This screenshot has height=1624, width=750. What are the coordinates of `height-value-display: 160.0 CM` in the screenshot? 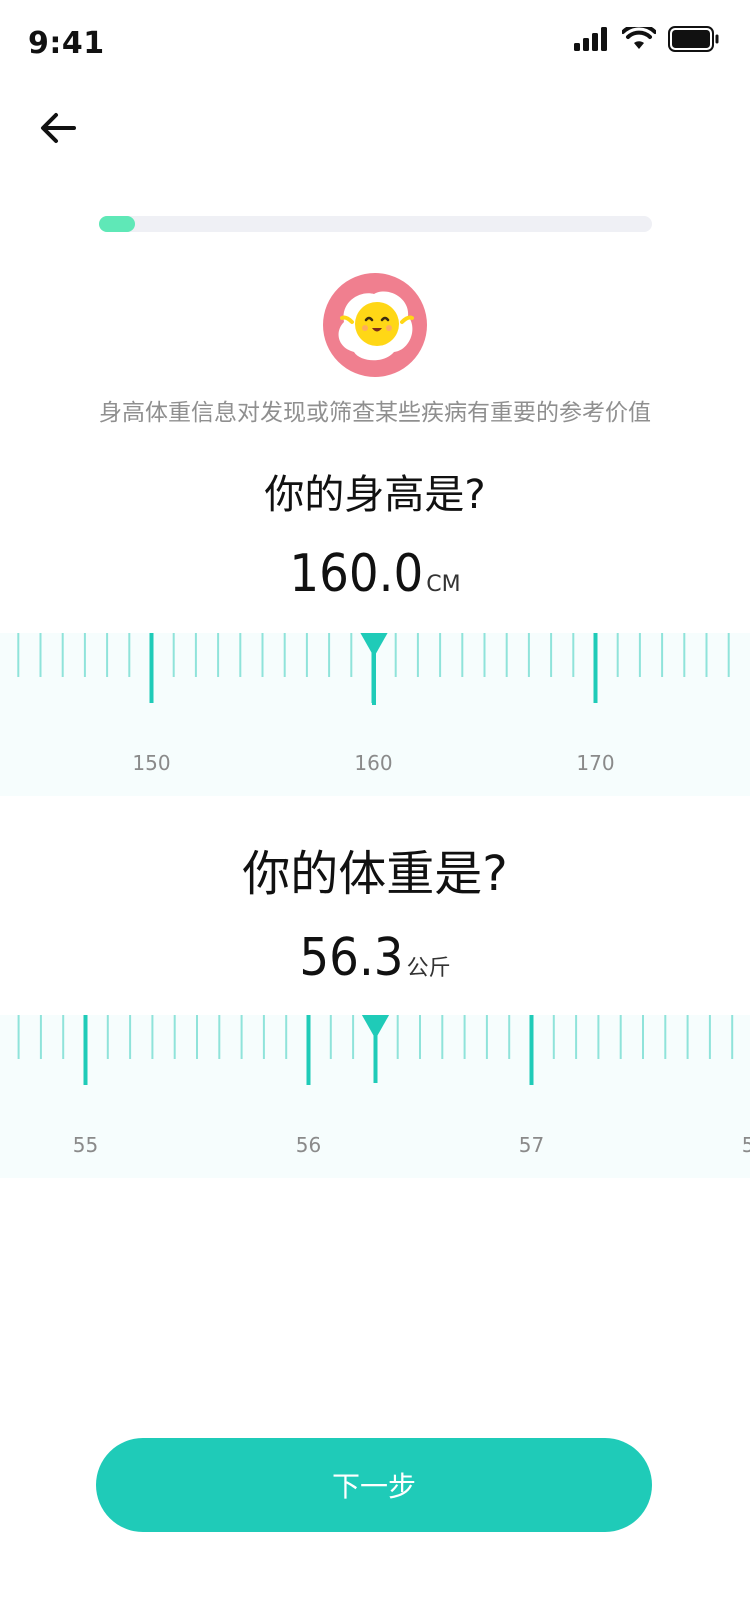 It's located at (375, 574).